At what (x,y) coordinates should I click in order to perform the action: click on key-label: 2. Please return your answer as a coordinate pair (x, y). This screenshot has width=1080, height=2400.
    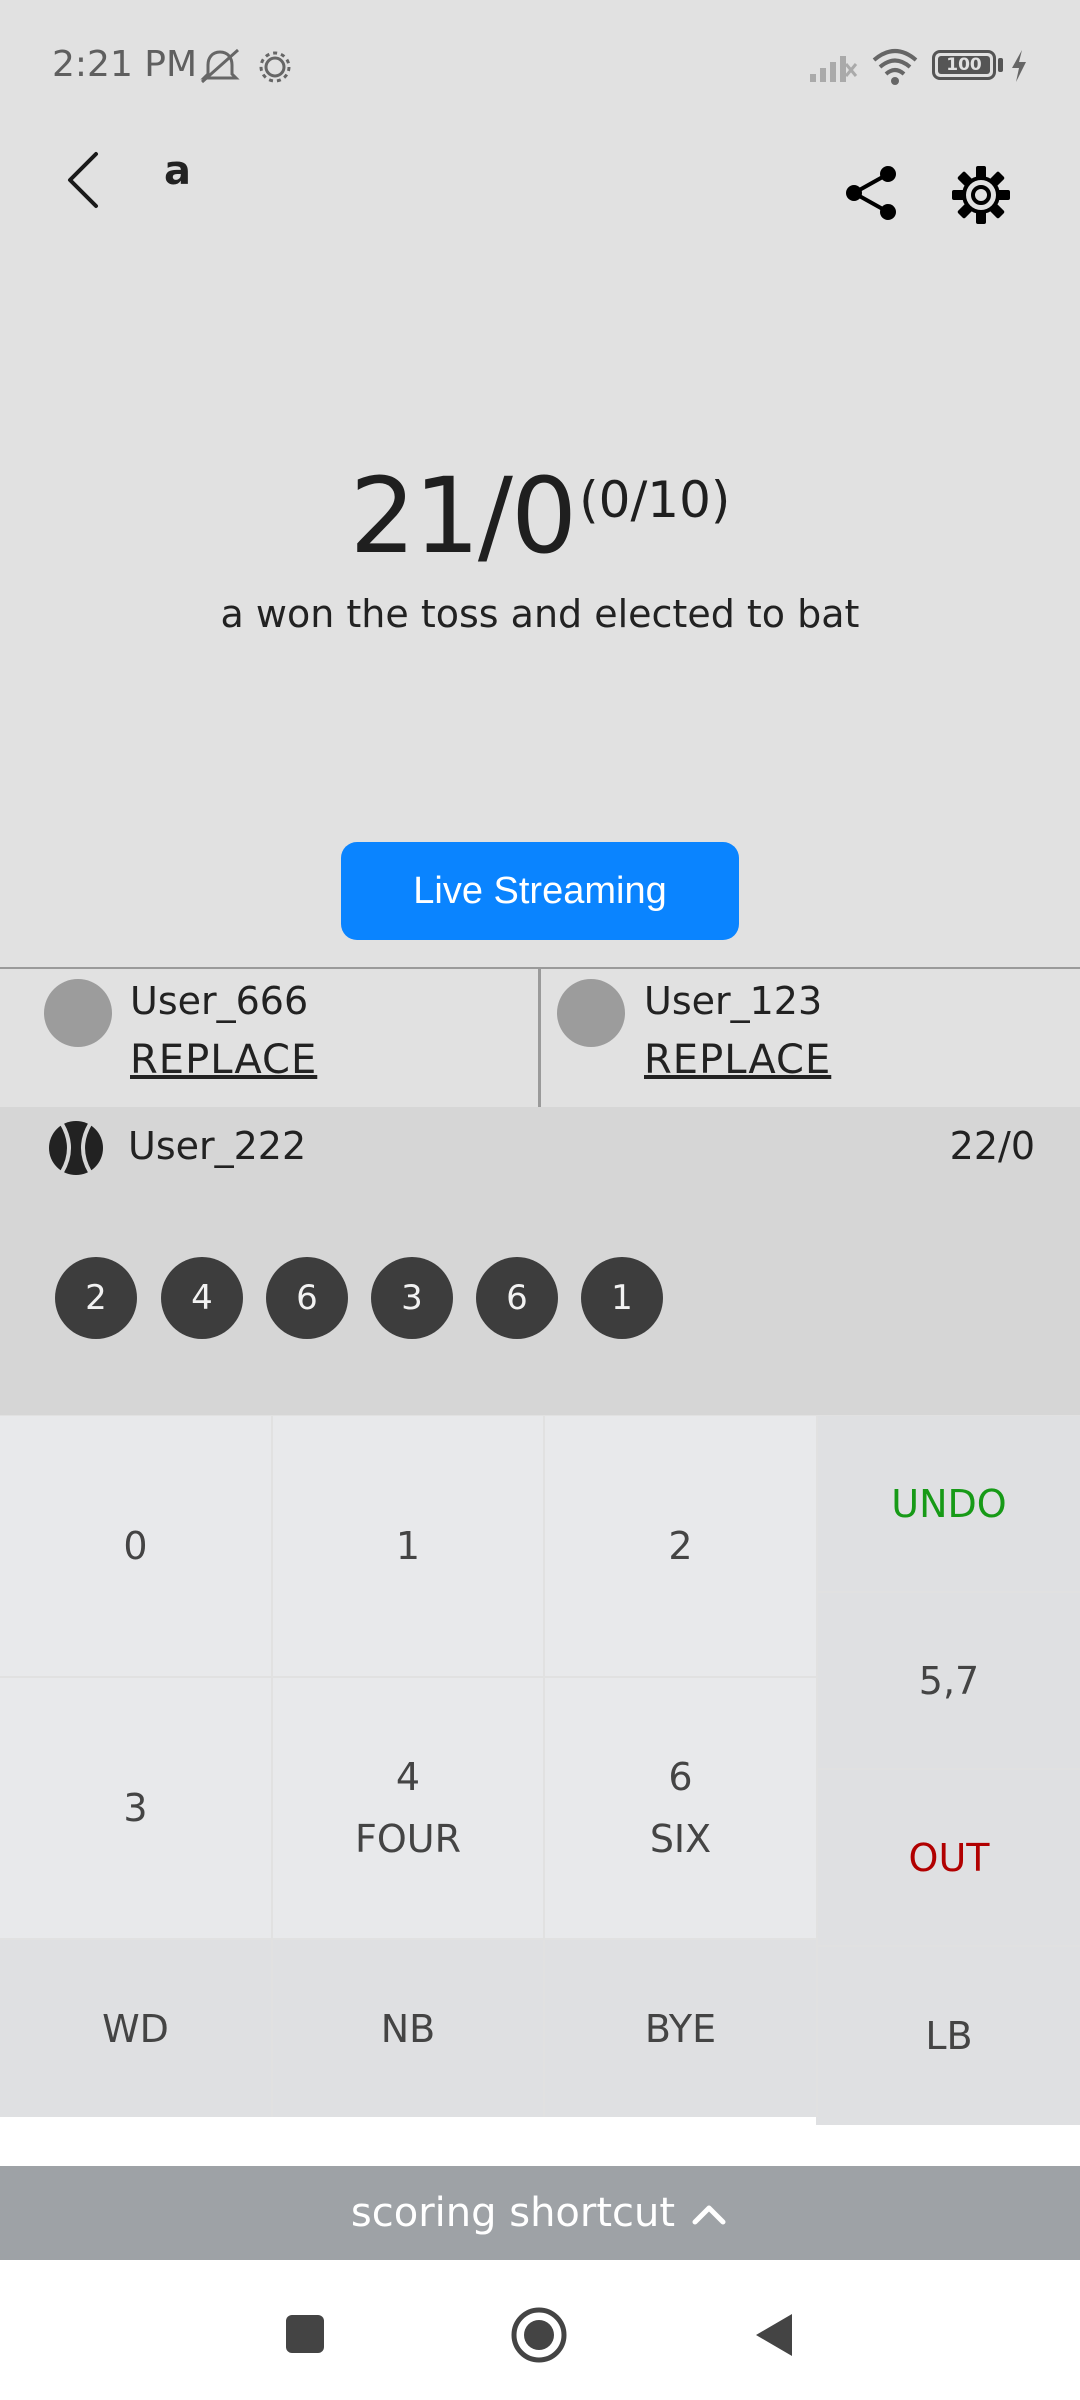
    Looking at the image, I should click on (680, 1546).